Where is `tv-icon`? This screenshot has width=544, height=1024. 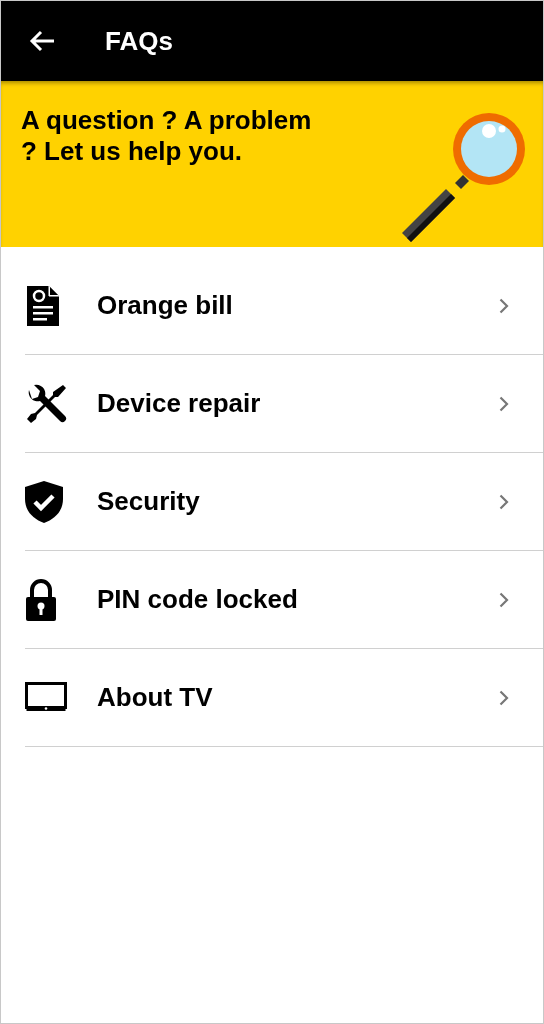
tv-icon is located at coordinates (46, 697).